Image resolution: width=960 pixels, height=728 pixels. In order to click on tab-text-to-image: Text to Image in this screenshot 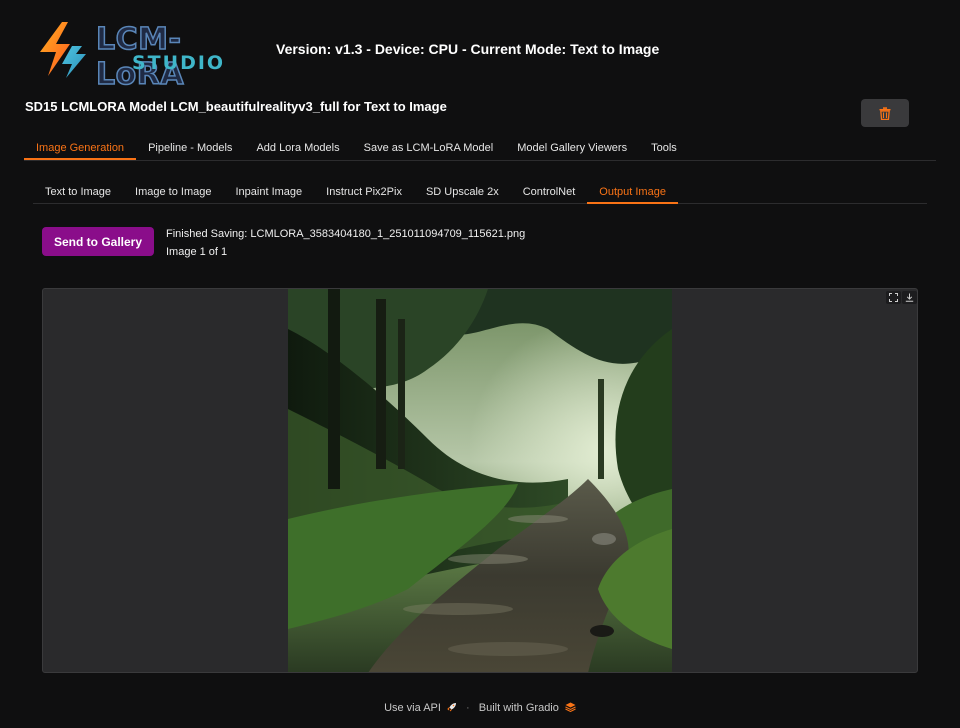, I will do `click(78, 193)`.